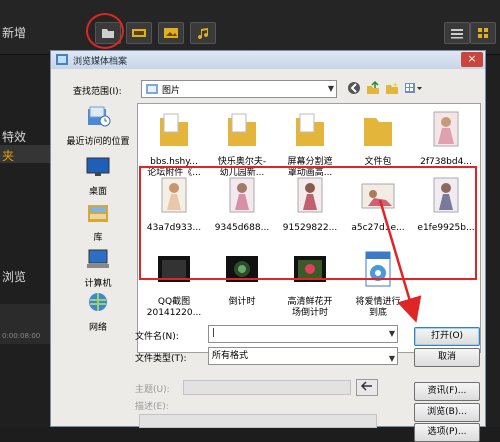 Image resolution: width=500 pixels, height=442 pixels. I want to click on pictures-folder-icon, so click(152, 89).